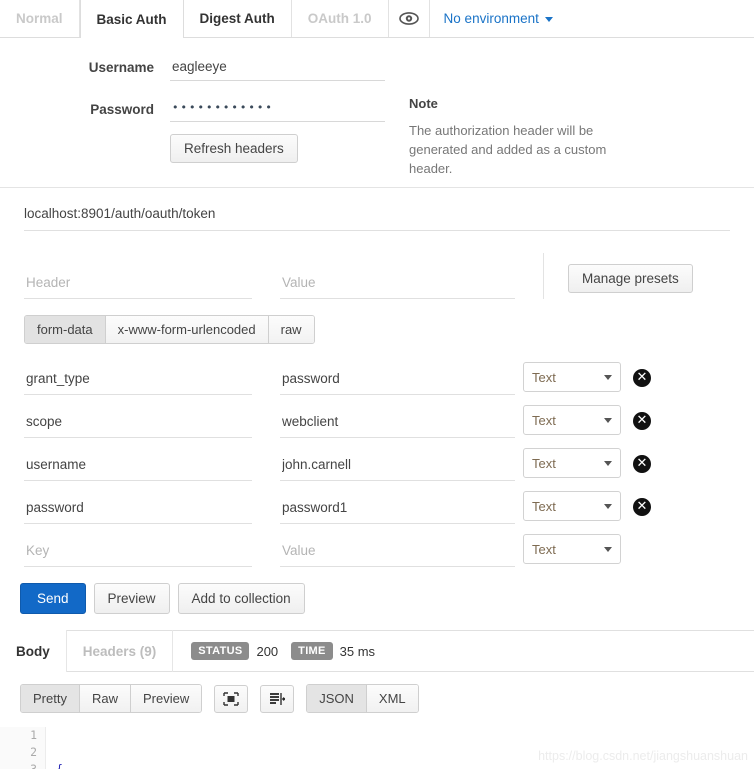 The image size is (754, 769). I want to click on tab-basic-auth-label: Basic Auth, so click(131, 19).